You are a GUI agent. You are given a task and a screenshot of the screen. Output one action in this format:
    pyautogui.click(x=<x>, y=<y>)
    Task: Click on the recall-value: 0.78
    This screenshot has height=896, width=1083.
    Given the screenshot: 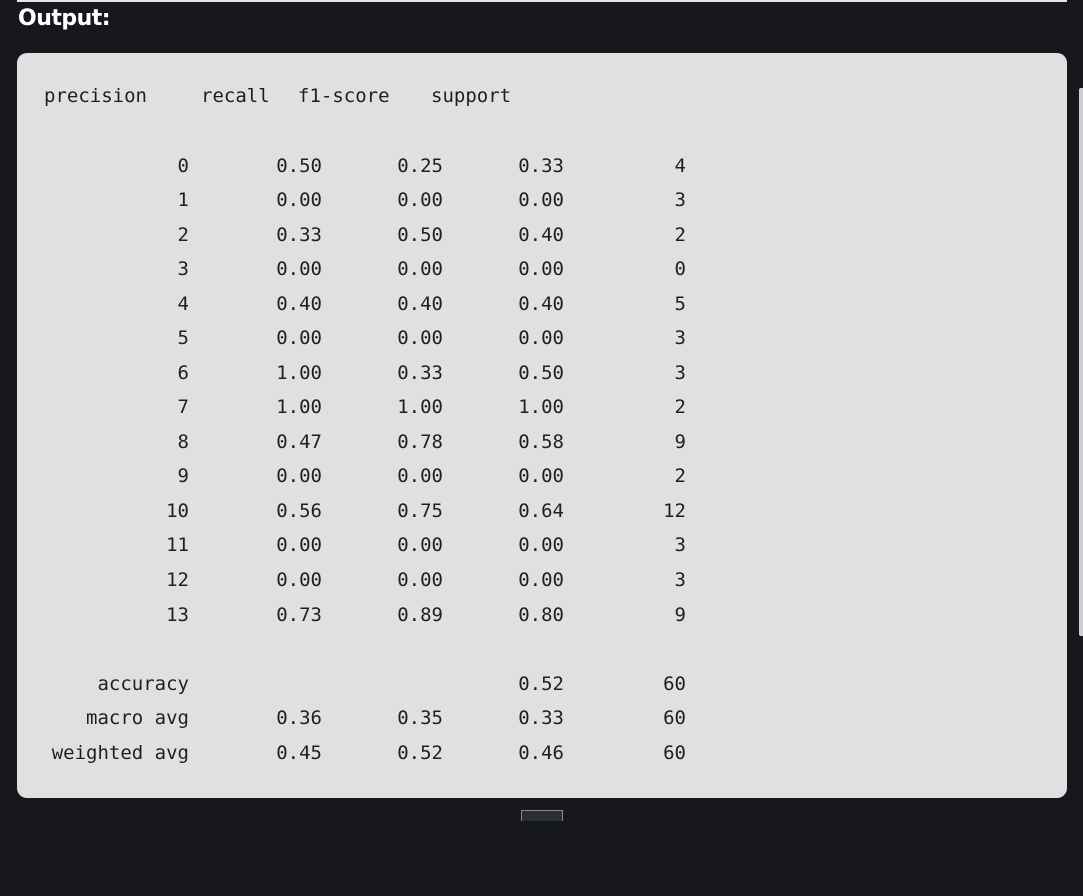 What is the action you would take?
    pyautogui.click(x=420, y=442)
    